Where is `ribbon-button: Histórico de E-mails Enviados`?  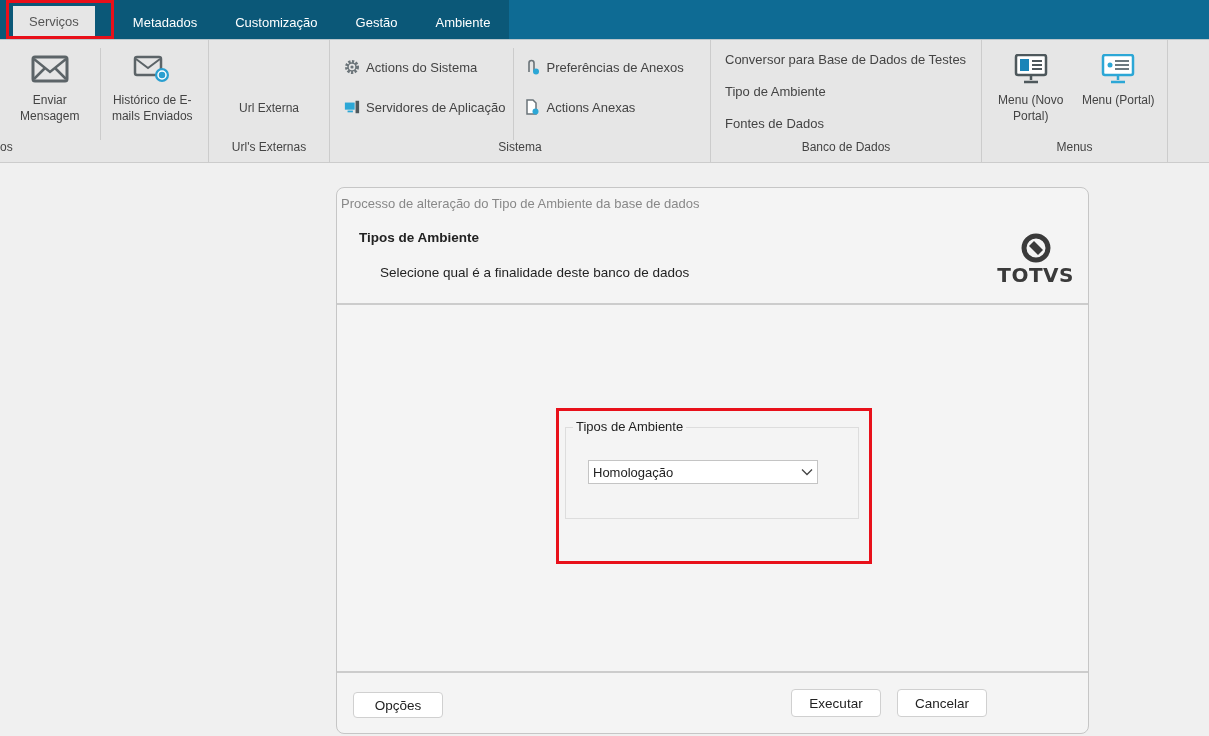
ribbon-button: Histórico de E-mails Enviados is located at coordinates (152, 94).